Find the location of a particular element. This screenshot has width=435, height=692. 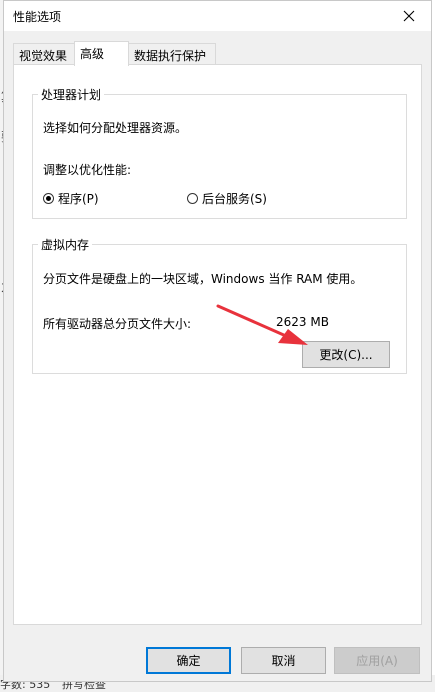

virtual-memory-description: 分页文件是硬盘上的一块区域，Windows 当作 RAM 使用。 is located at coordinates (203, 279).